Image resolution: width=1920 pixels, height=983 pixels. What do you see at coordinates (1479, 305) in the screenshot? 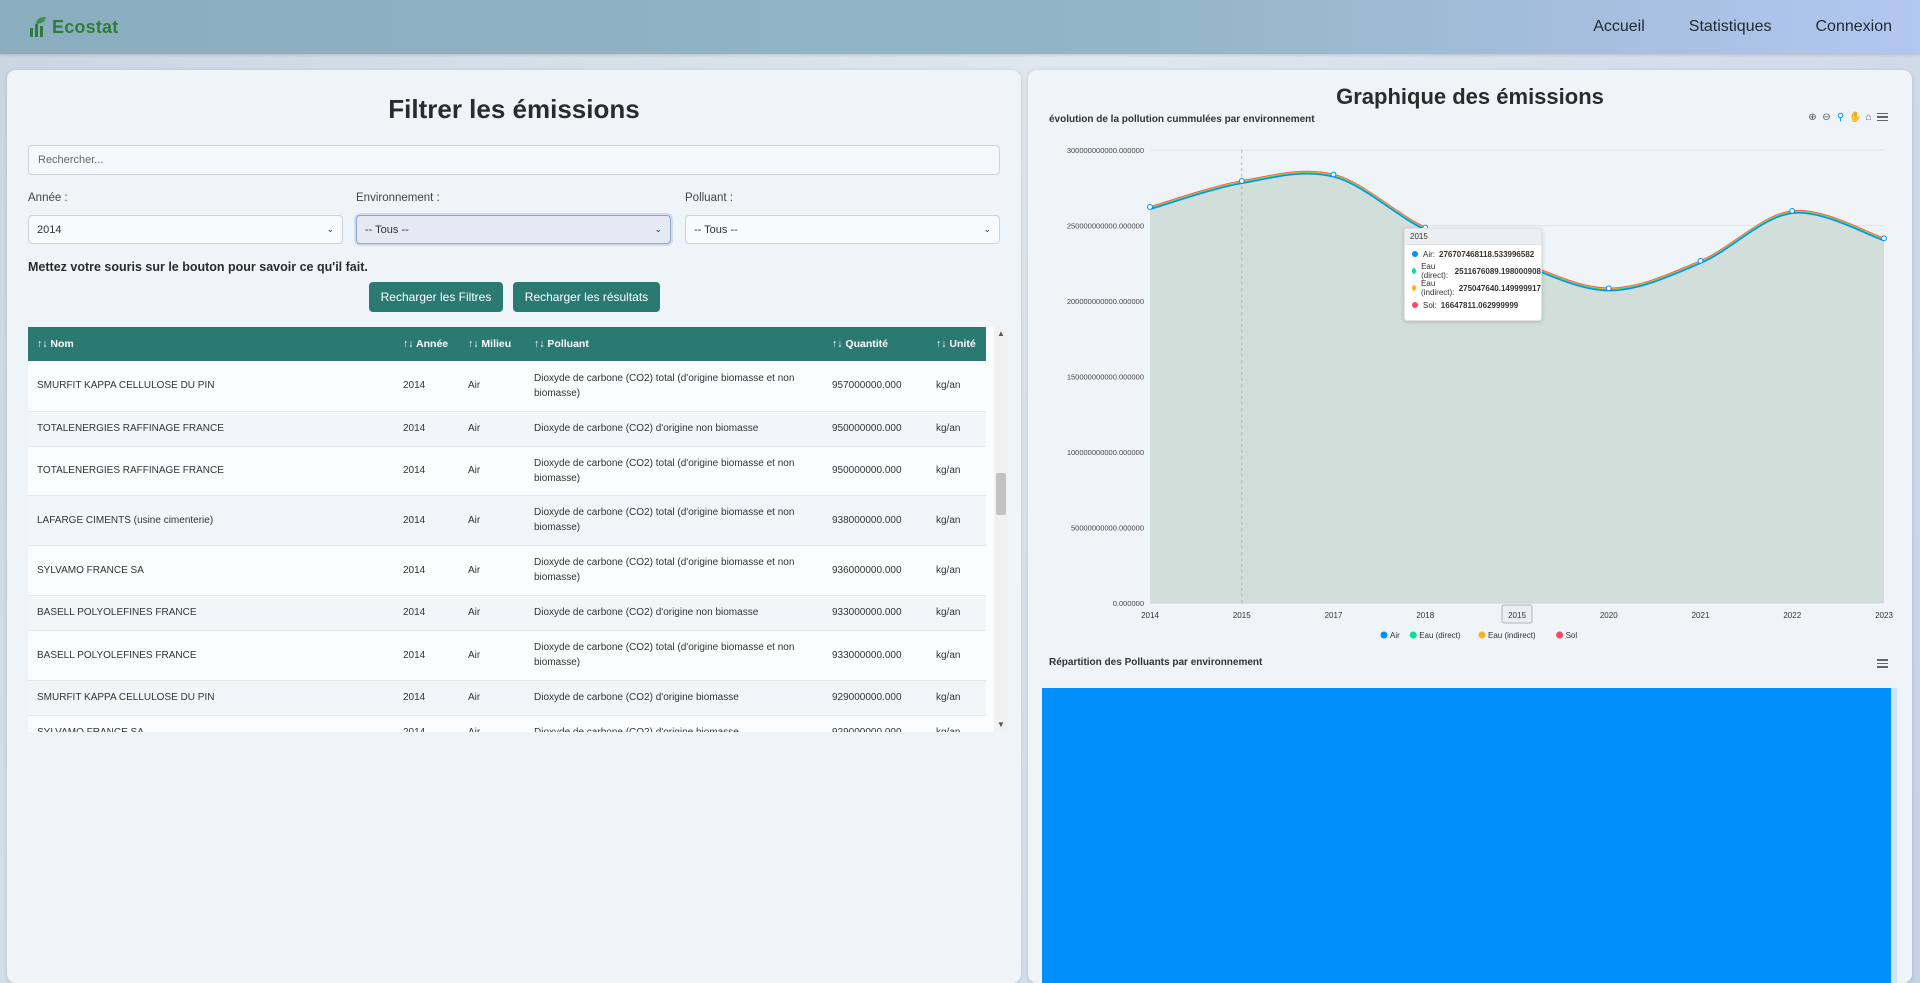
I see `tooltip-value: 16647811.062999999` at bounding box center [1479, 305].